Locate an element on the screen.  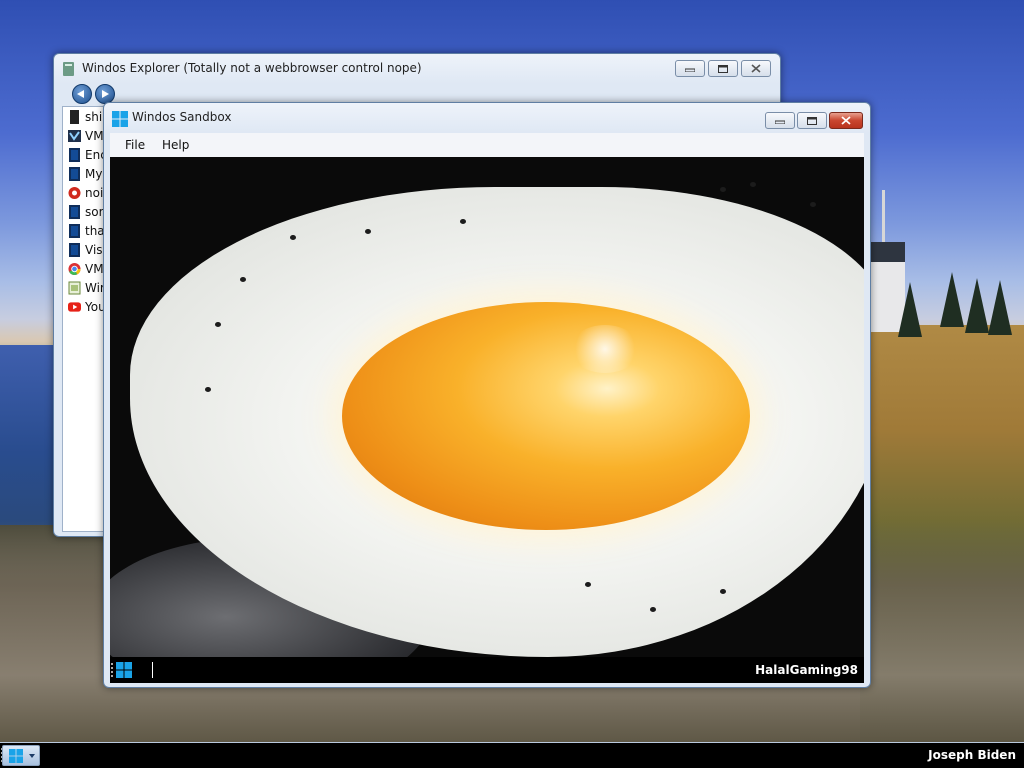
list-item: Wir is located at coordinates (88, 288).